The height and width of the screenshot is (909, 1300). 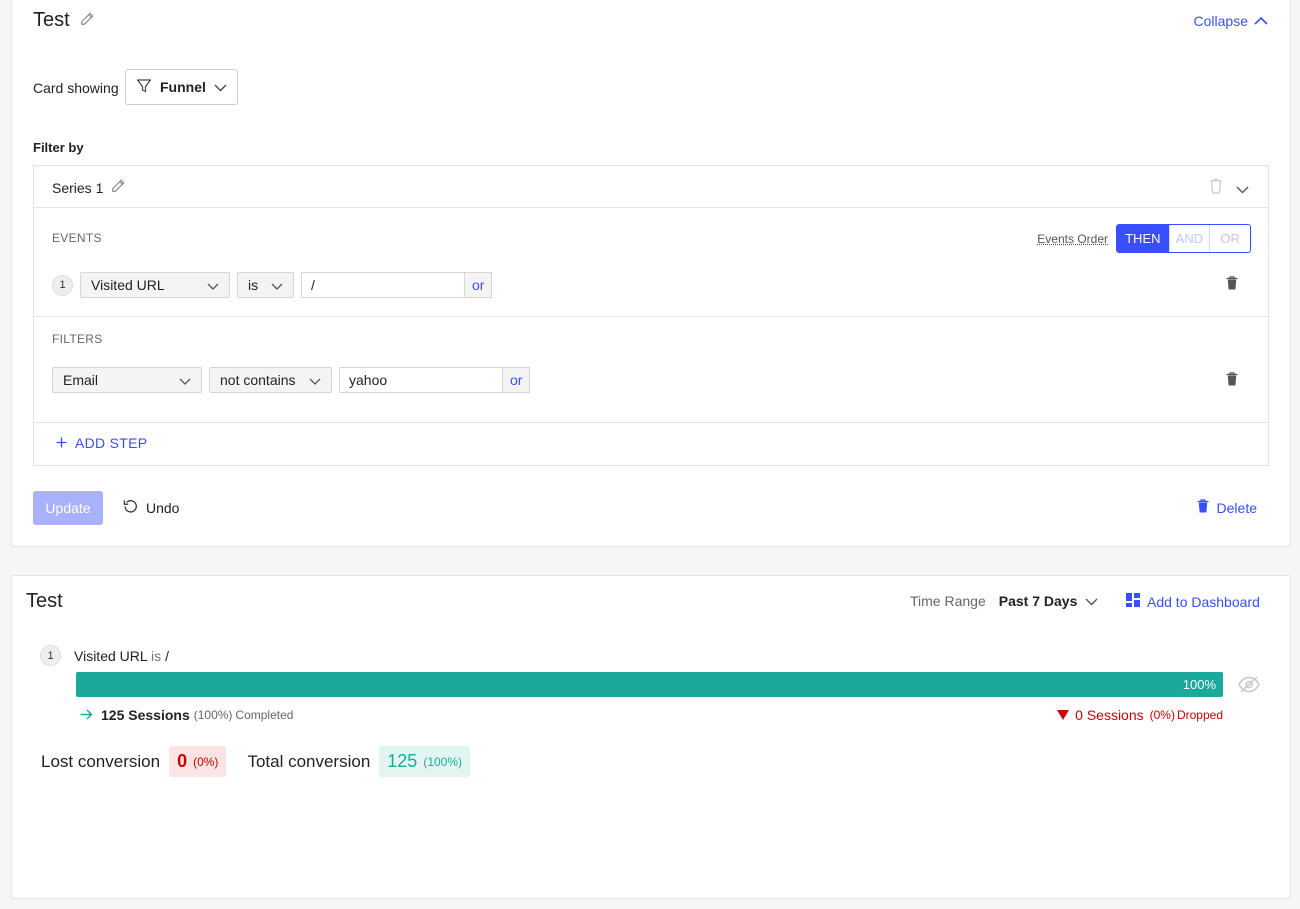 I want to click on caret-down-icon, so click(x=1063, y=715).